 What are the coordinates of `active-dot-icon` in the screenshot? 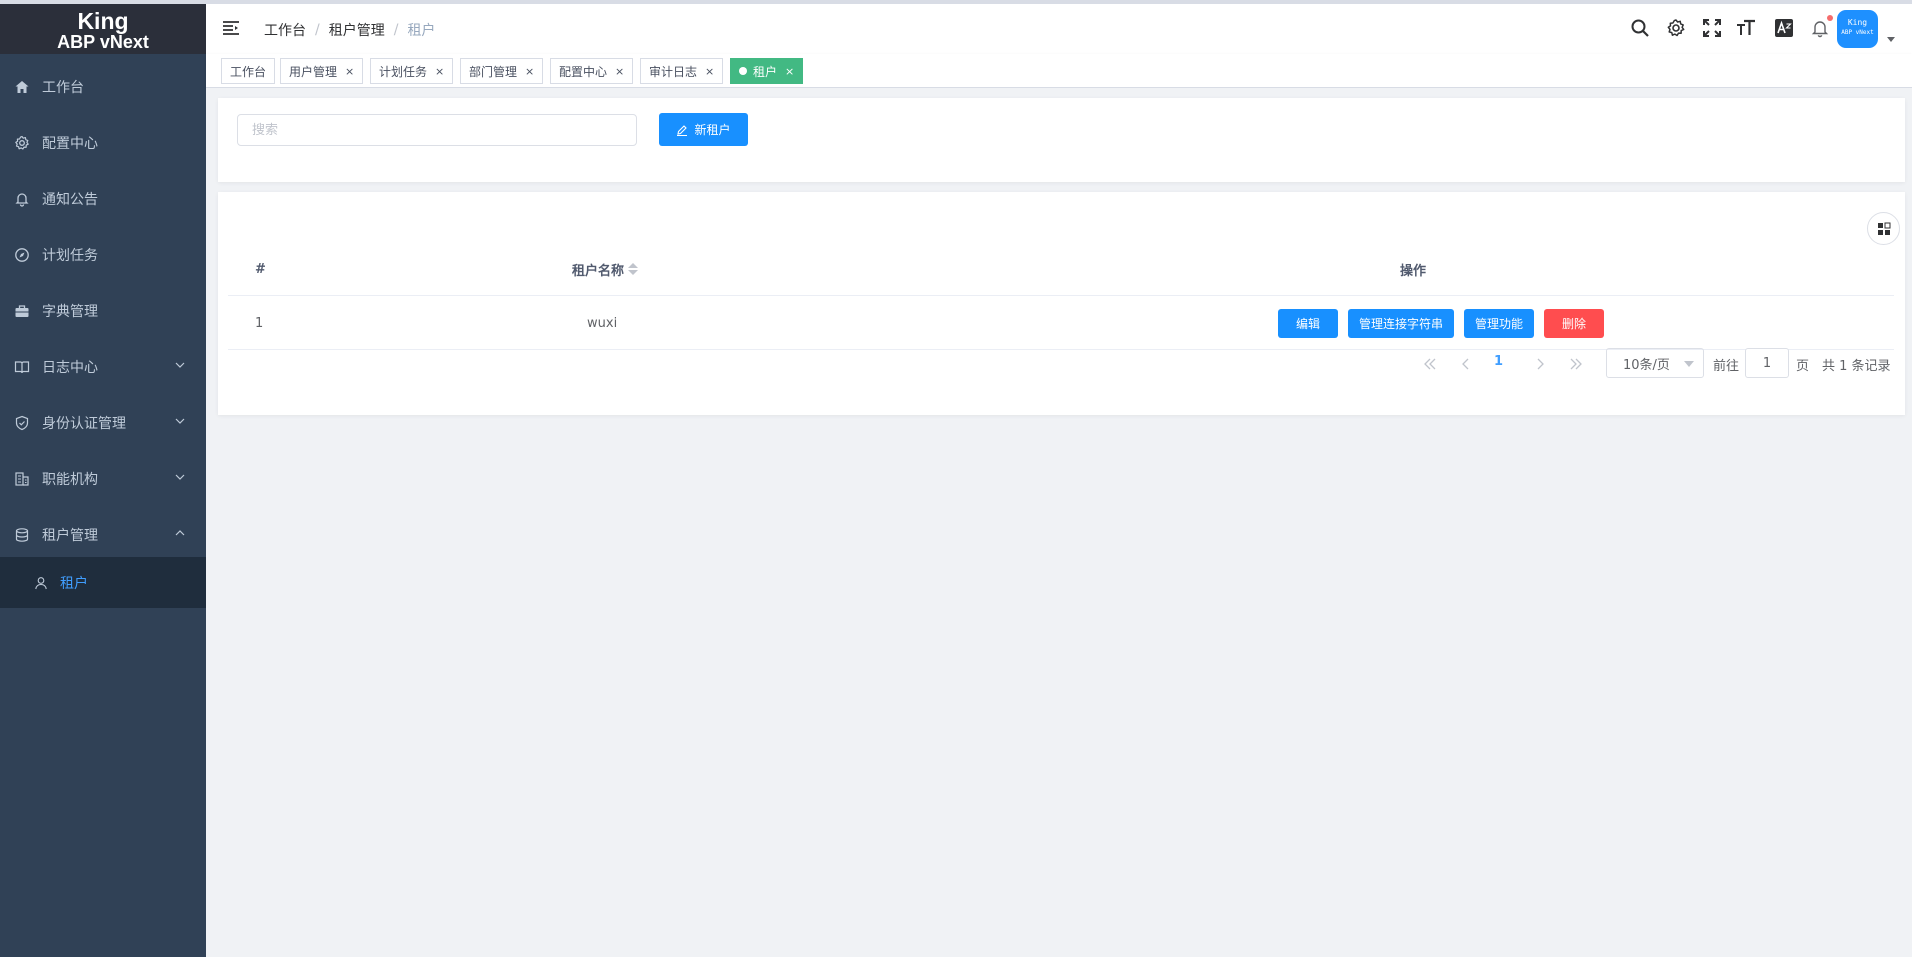 It's located at (743, 71).